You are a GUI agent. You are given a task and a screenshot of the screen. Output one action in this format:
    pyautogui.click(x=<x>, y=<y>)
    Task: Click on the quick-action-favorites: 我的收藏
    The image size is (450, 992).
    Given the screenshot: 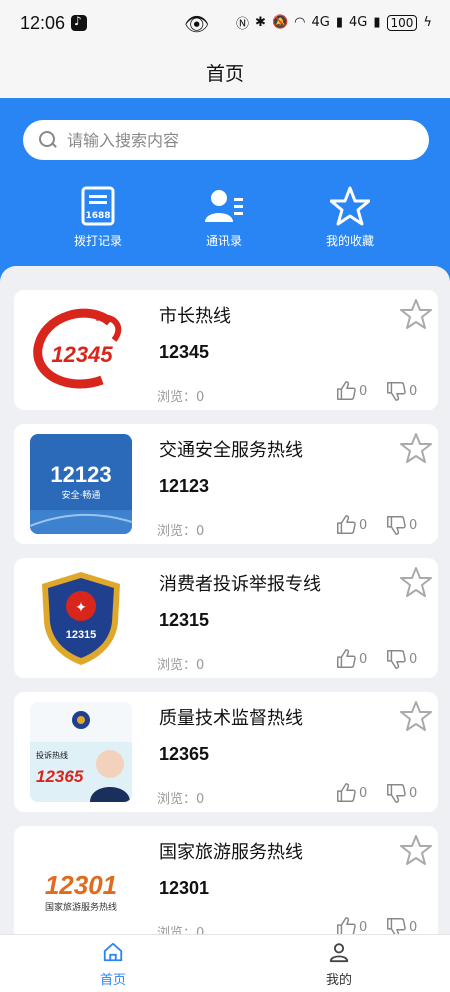 What is the action you would take?
    pyautogui.click(x=350, y=217)
    